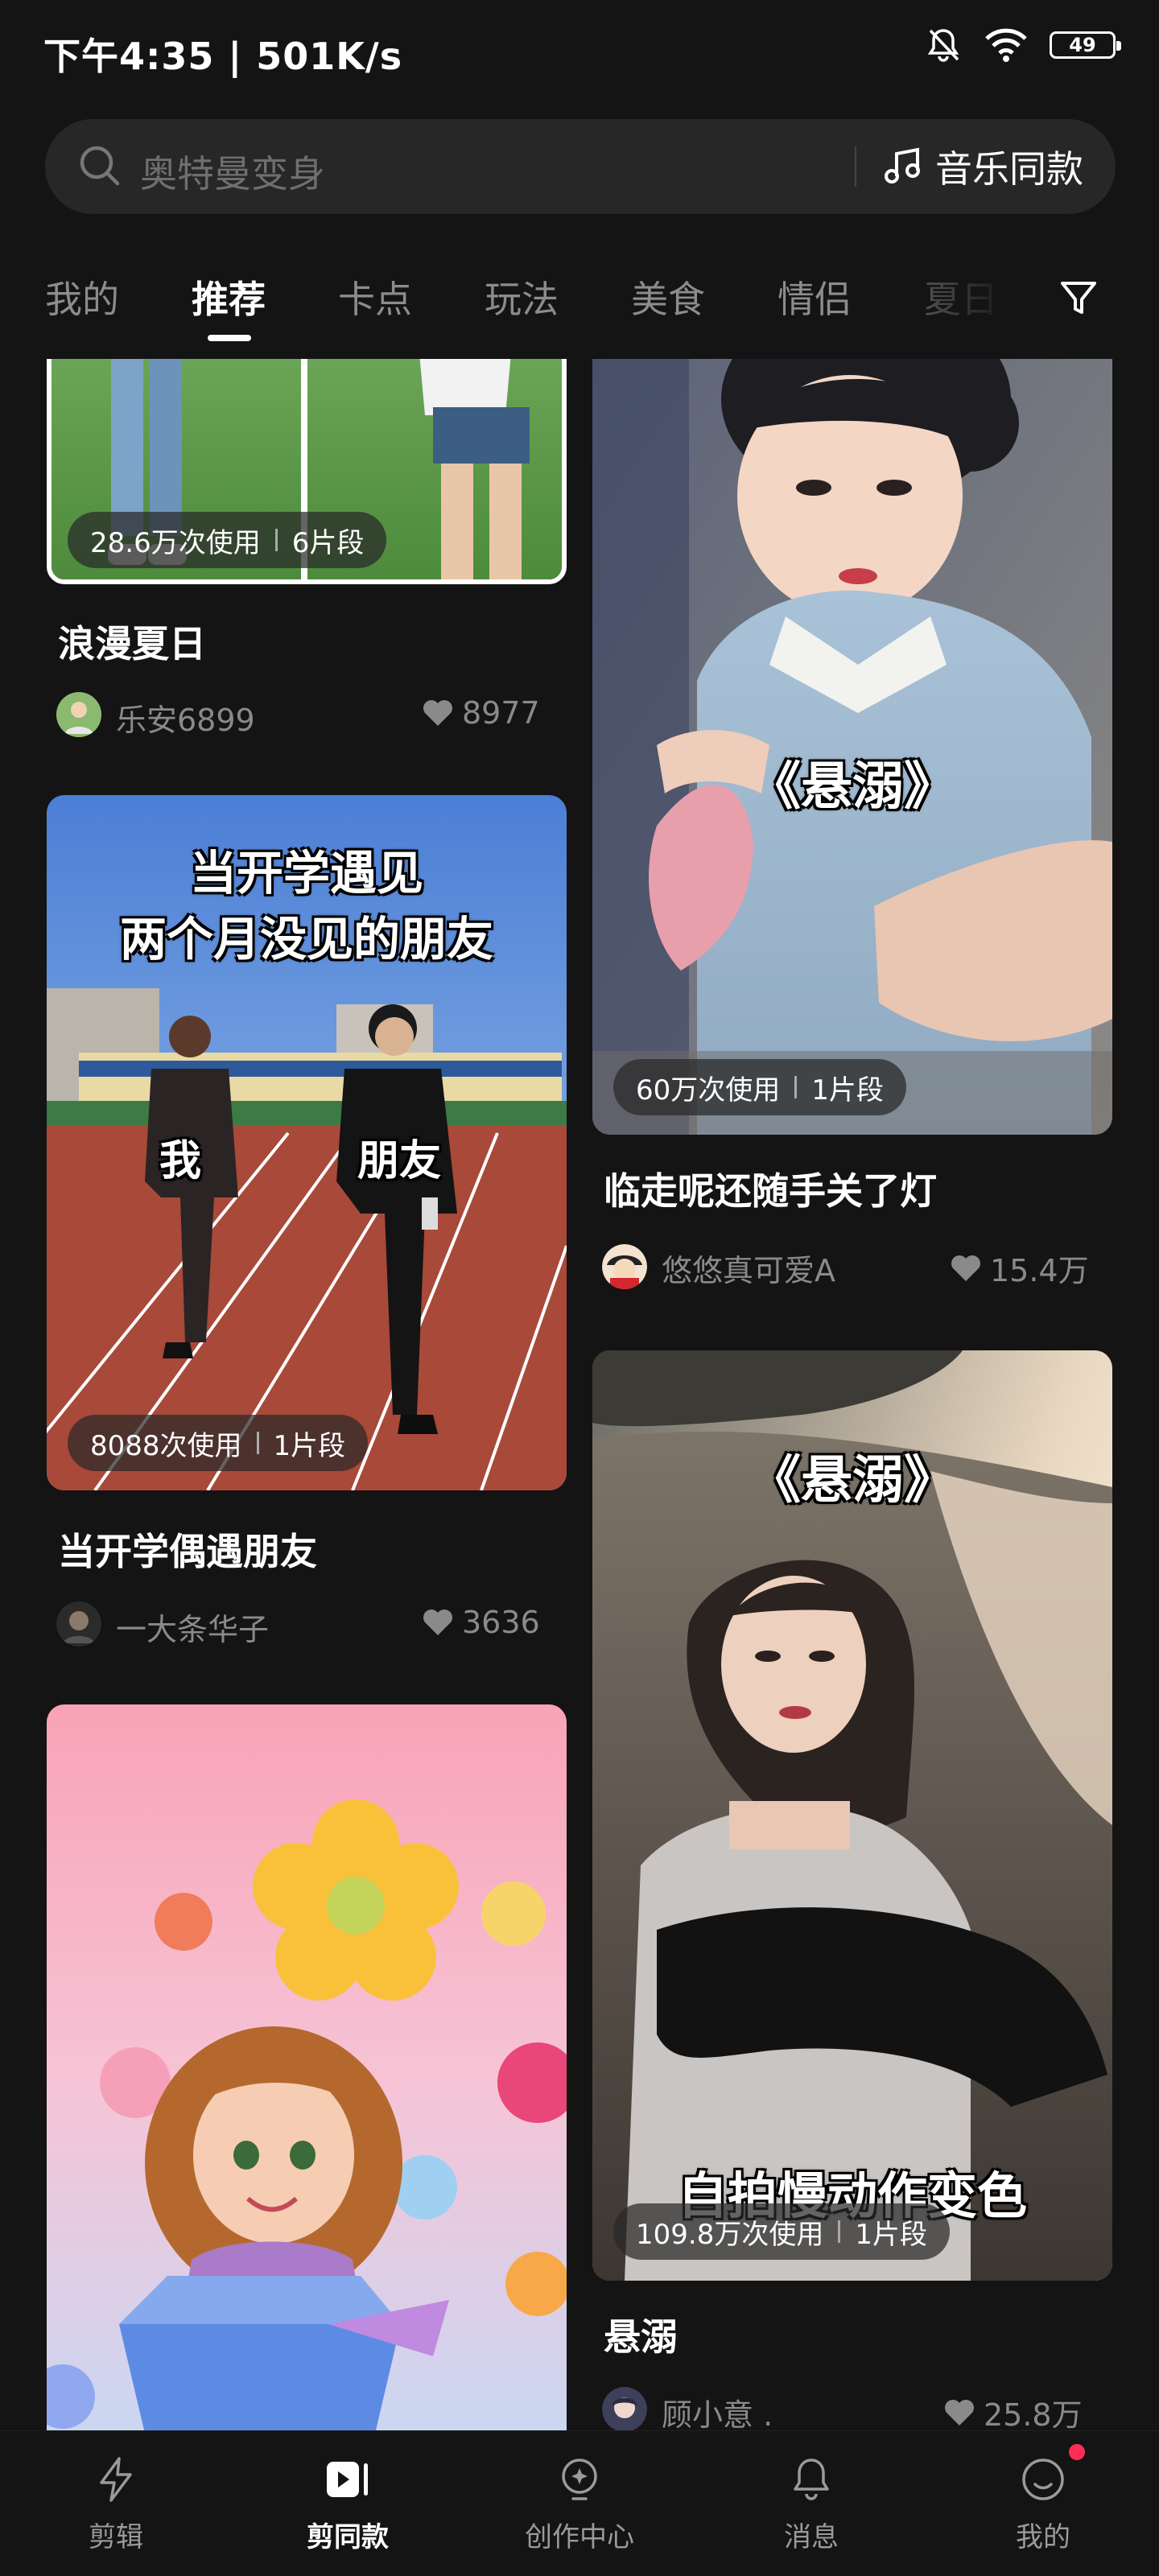 This screenshot has height=2576, width=1159. I want to click on segment-count: 6片段, so click(328, 542).